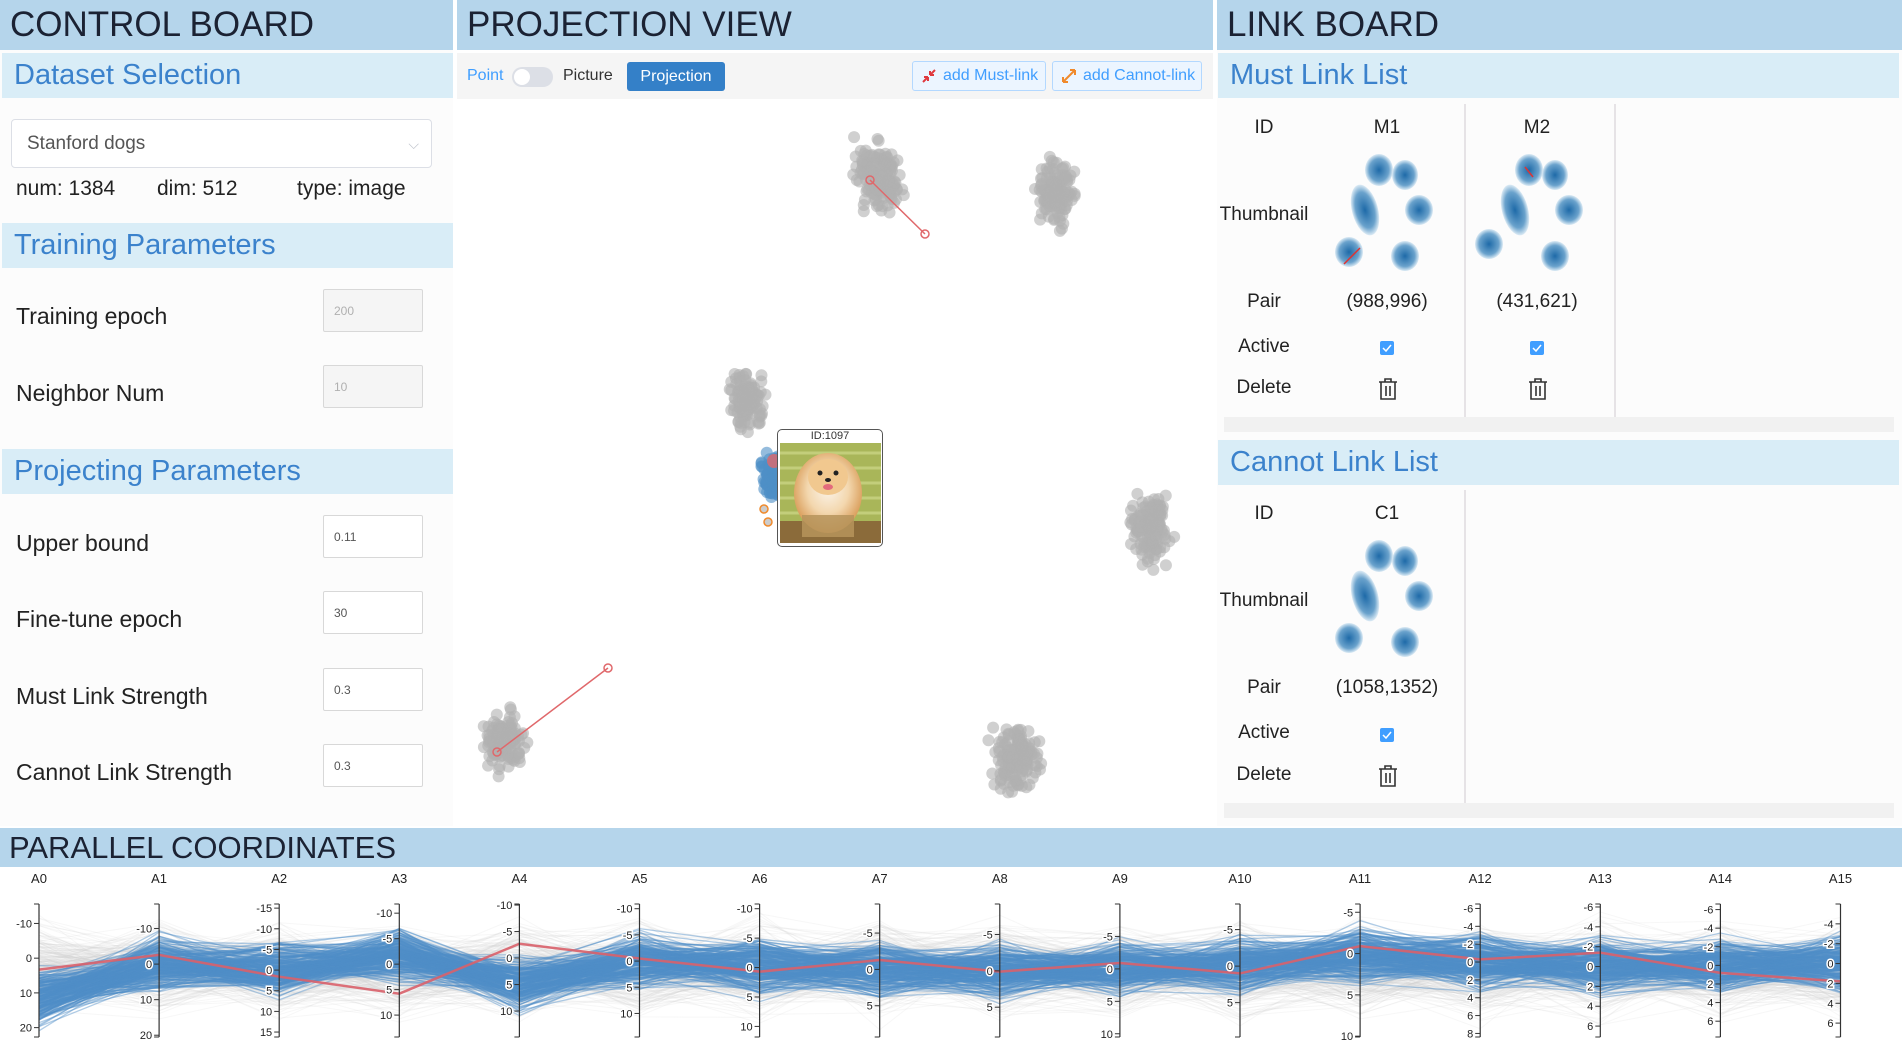 The width and height of the screenshot is (1902, 1056). Describe the element at coordinates (124, 772) in the screenshot. I see `cannot-link-strength-label: Cannot Link Strength` at that location.